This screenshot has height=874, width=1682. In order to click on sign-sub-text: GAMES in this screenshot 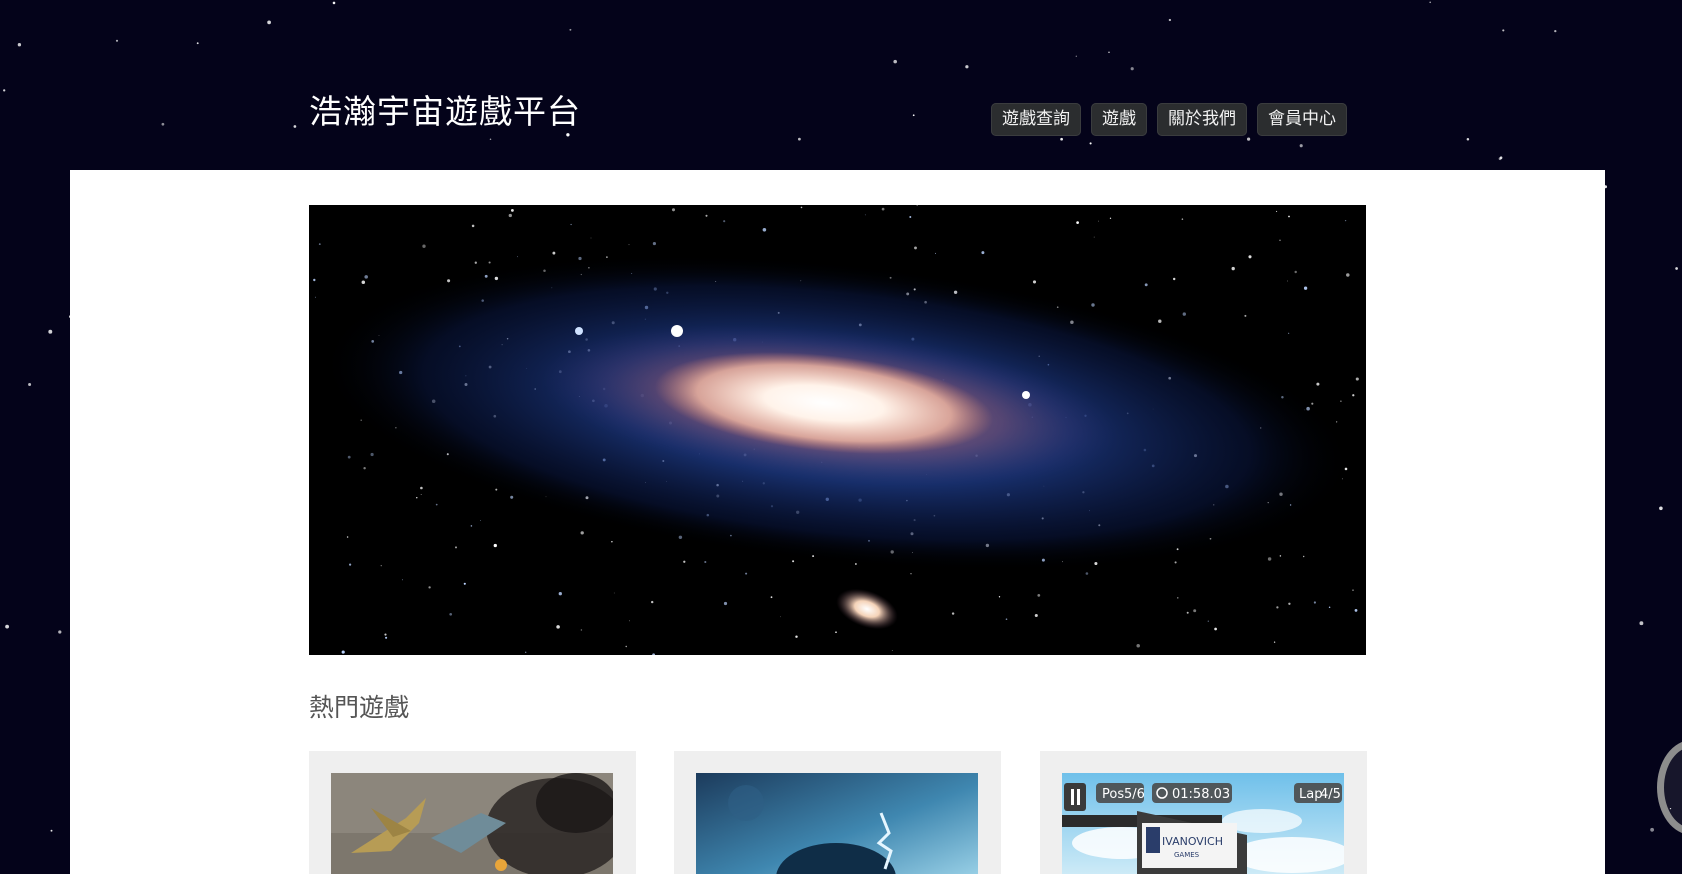, I will do `click(1187, 855)`.